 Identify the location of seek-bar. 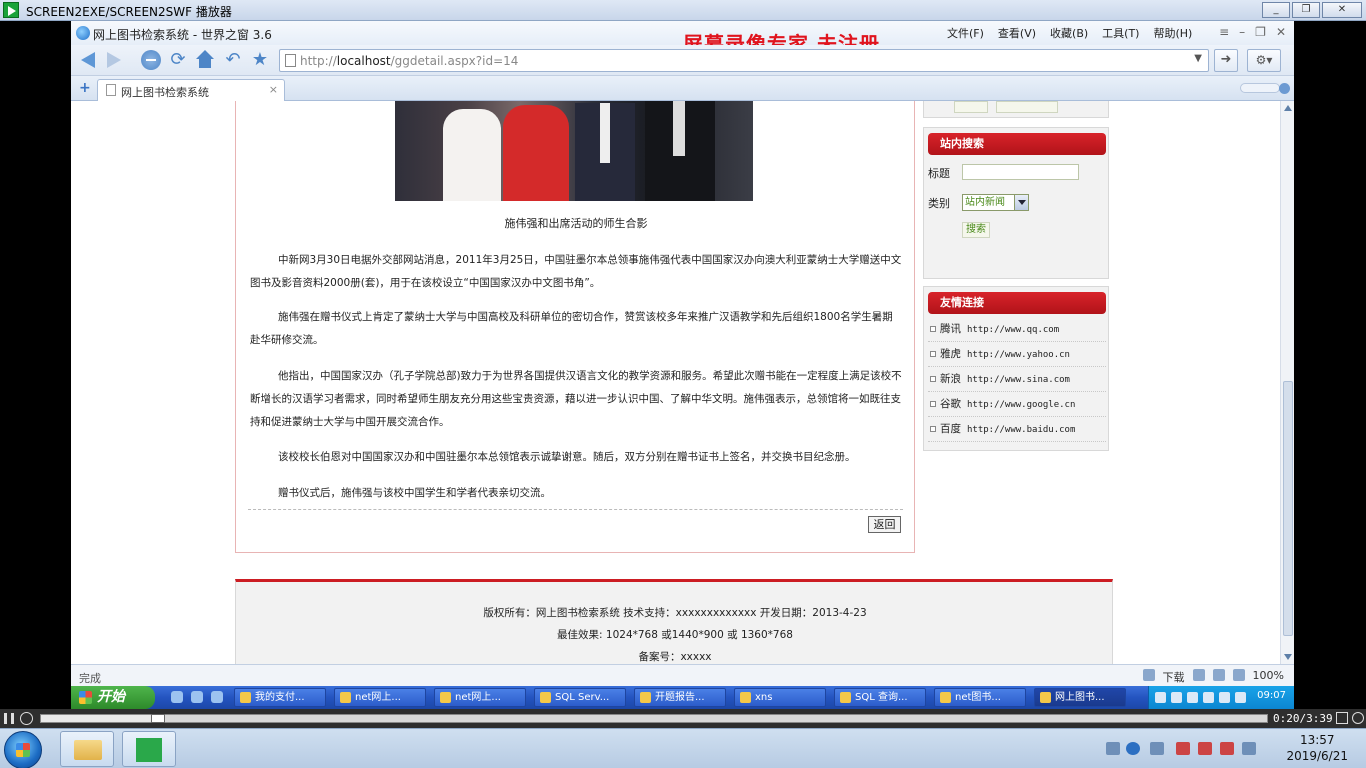
(654, 718).